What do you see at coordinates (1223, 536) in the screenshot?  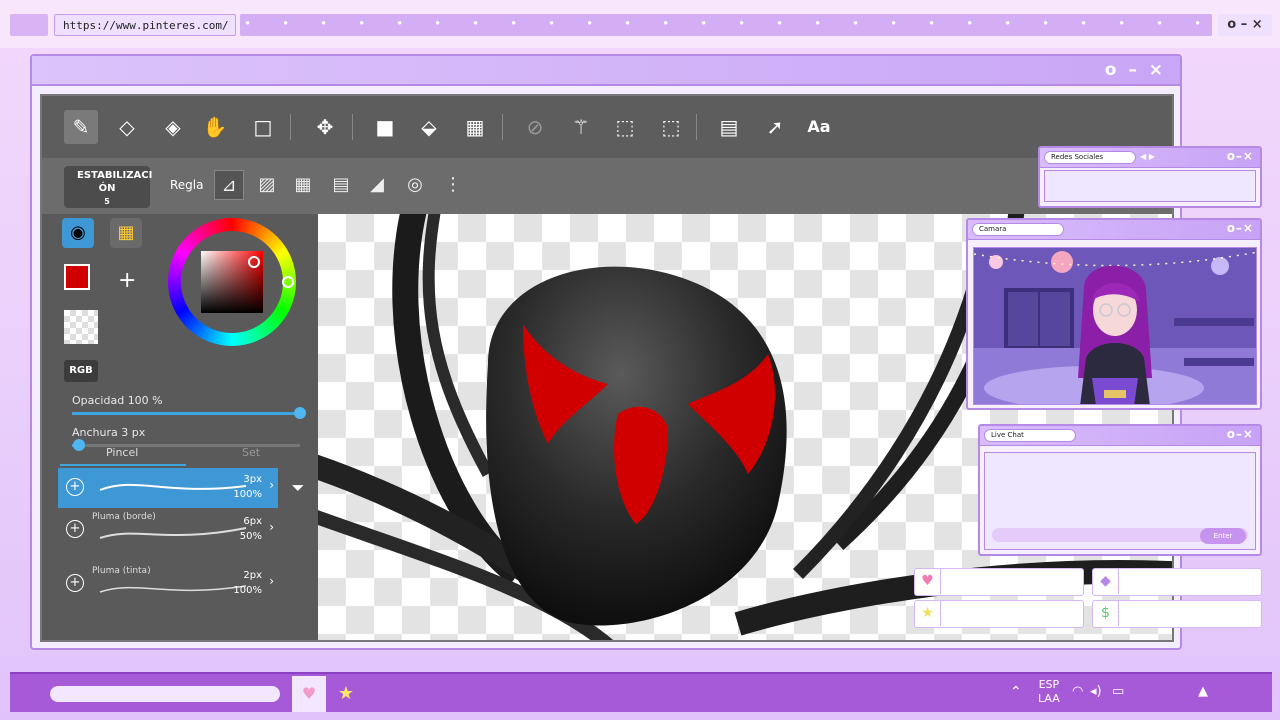 I see `chat-enter-button: Enter` at bounding box center [1223, 536].